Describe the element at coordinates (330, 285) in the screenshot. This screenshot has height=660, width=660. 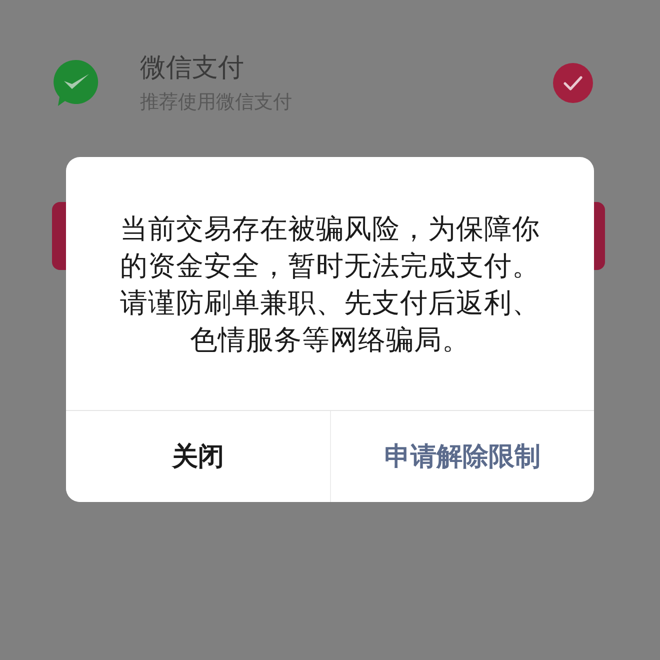
I see `warning-message: 当前交易存在被骗风险，为保障你的资金安全，暂时无法完成支付。请谨防刷单兼职、先支付后返利、色情服务等网络骗局。` at that location.